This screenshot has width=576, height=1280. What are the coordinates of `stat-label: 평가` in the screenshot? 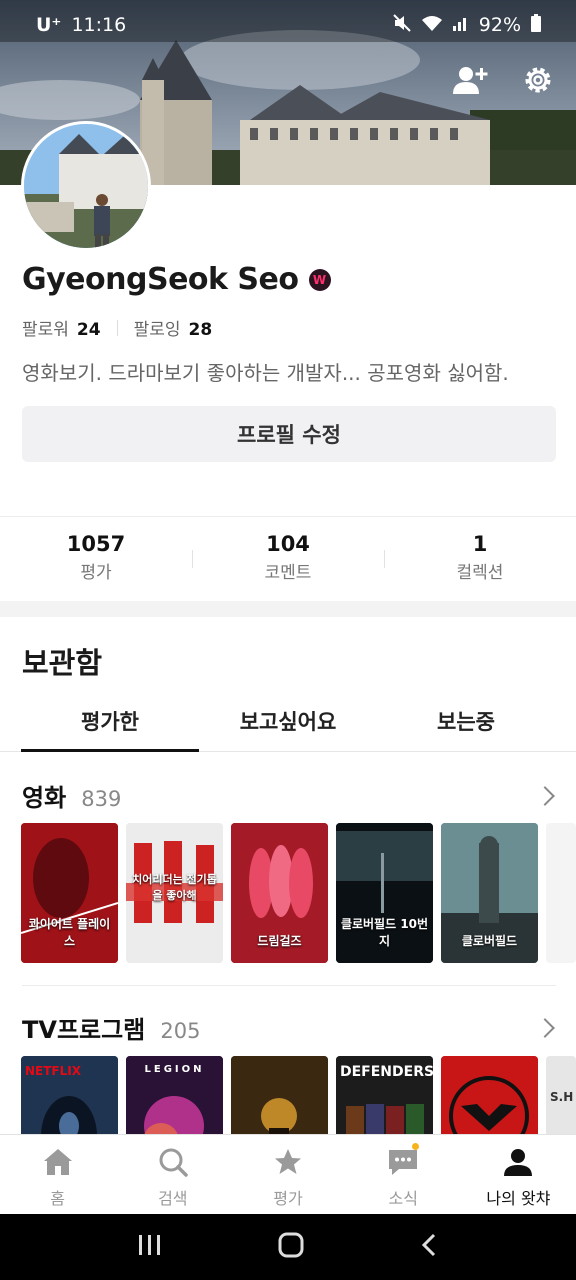 It's located at (96, 573).